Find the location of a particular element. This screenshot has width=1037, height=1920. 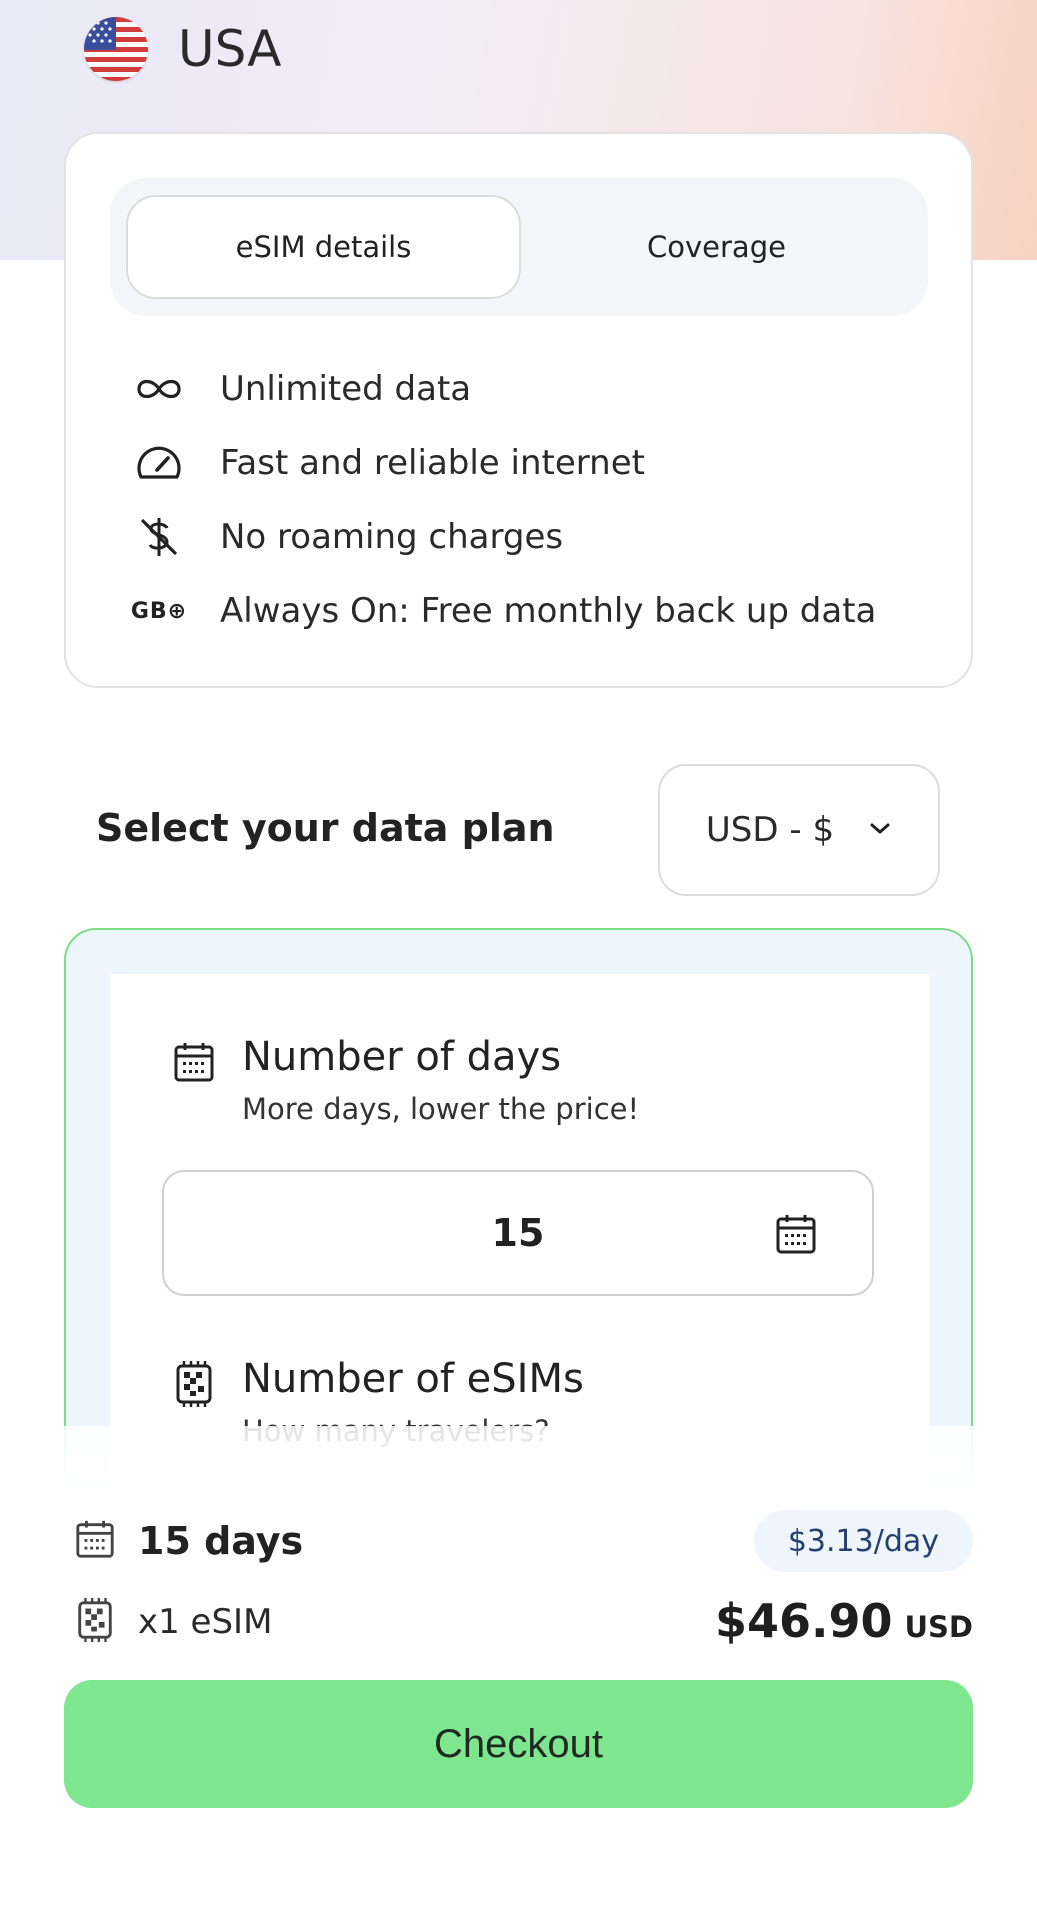

summary-esims-row: x1 eSIM $46.90 USD is located at coordinates (523, 1622).